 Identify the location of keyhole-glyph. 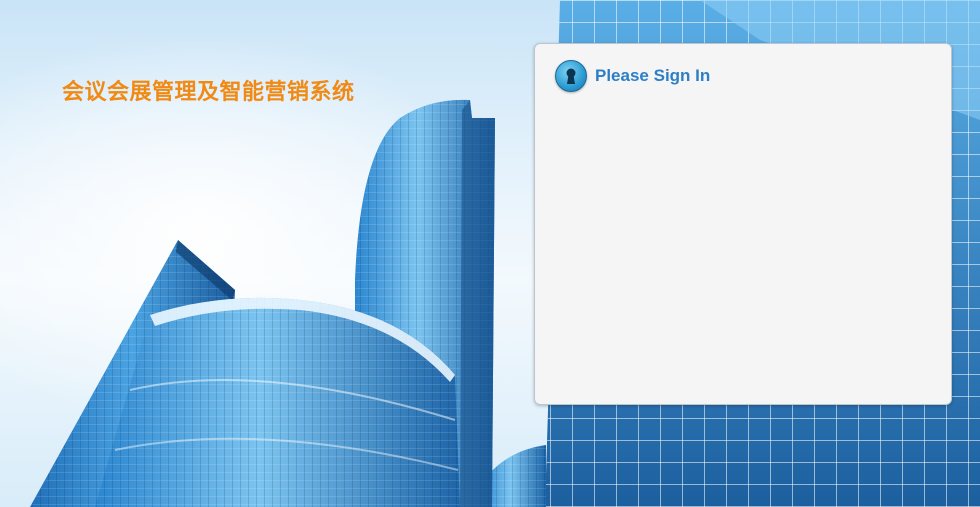
(571, 76).